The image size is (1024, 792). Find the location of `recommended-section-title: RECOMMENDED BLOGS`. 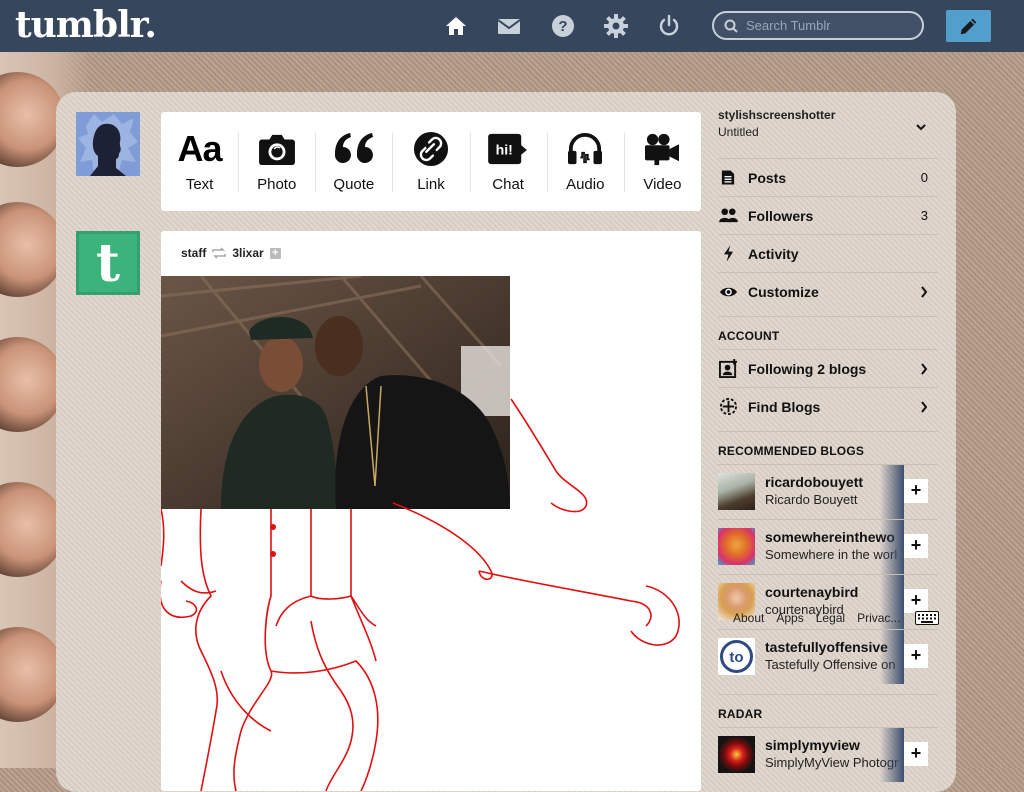

recommended-section-title: RECOMMENDED BLOGS is located at coordinates (828, 447).